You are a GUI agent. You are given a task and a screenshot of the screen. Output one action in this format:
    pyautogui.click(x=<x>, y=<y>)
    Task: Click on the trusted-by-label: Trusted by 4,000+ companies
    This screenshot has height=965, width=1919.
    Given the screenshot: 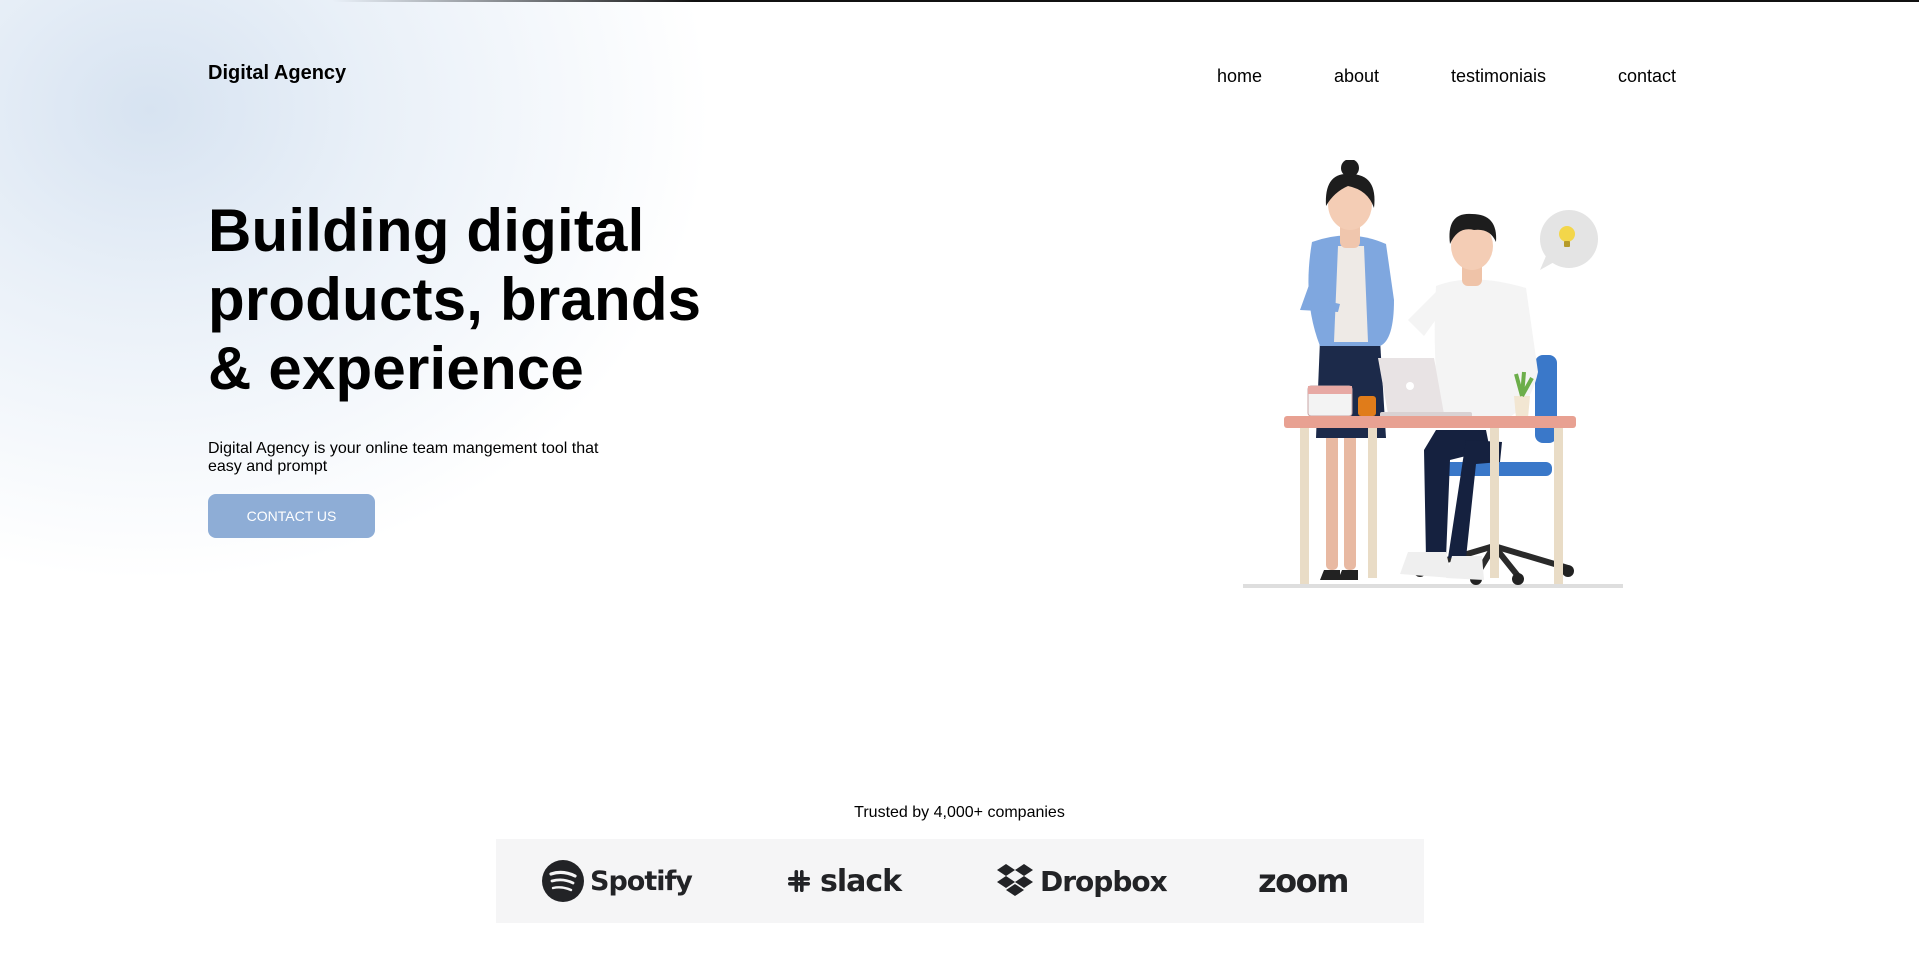 What is the action you would take?
    pyautogui.click(x=959, y=812)
    